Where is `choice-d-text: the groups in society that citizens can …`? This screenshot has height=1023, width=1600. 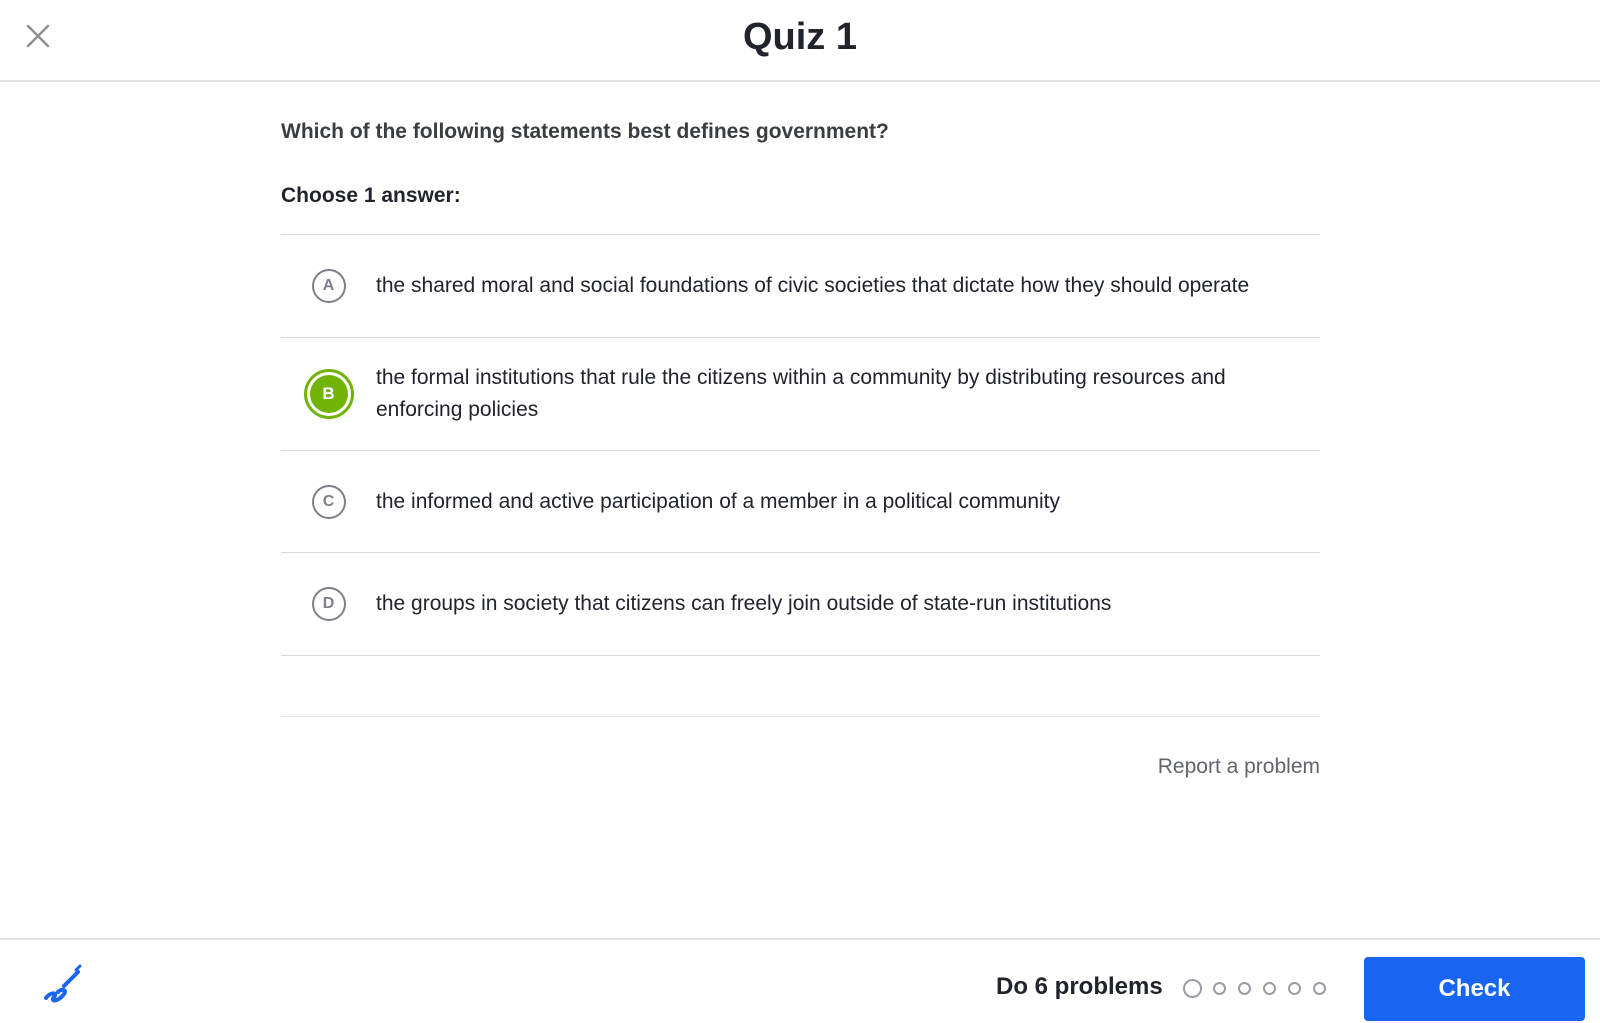 choice-d-text: the groups in society that citizens can … is located at coordinates (744, 603).